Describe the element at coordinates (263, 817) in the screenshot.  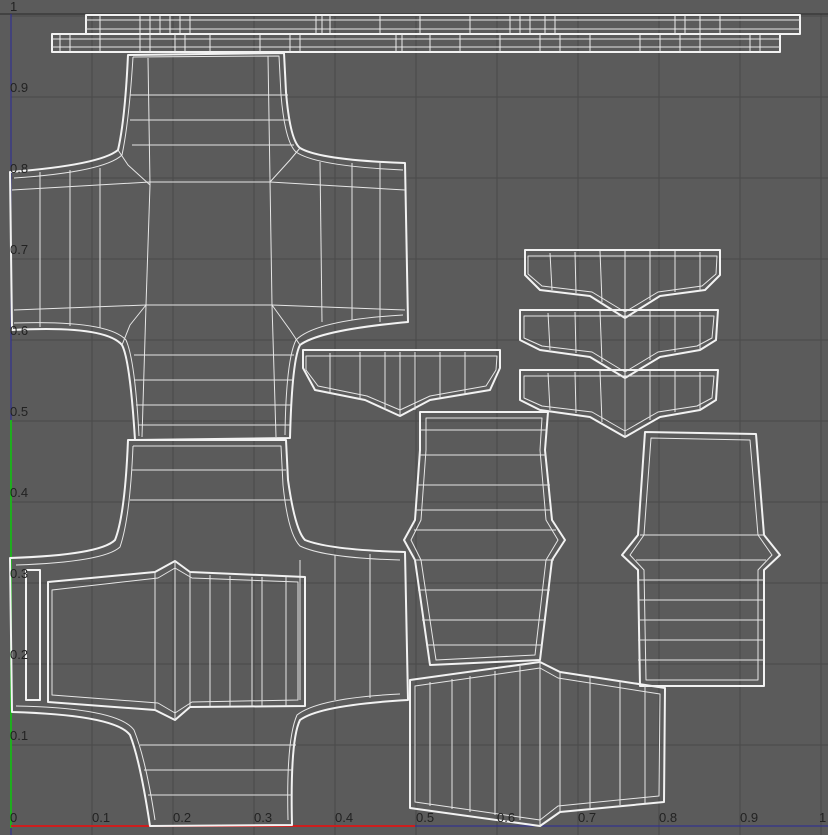
I see `u-tick-label: 0.3` at that location.